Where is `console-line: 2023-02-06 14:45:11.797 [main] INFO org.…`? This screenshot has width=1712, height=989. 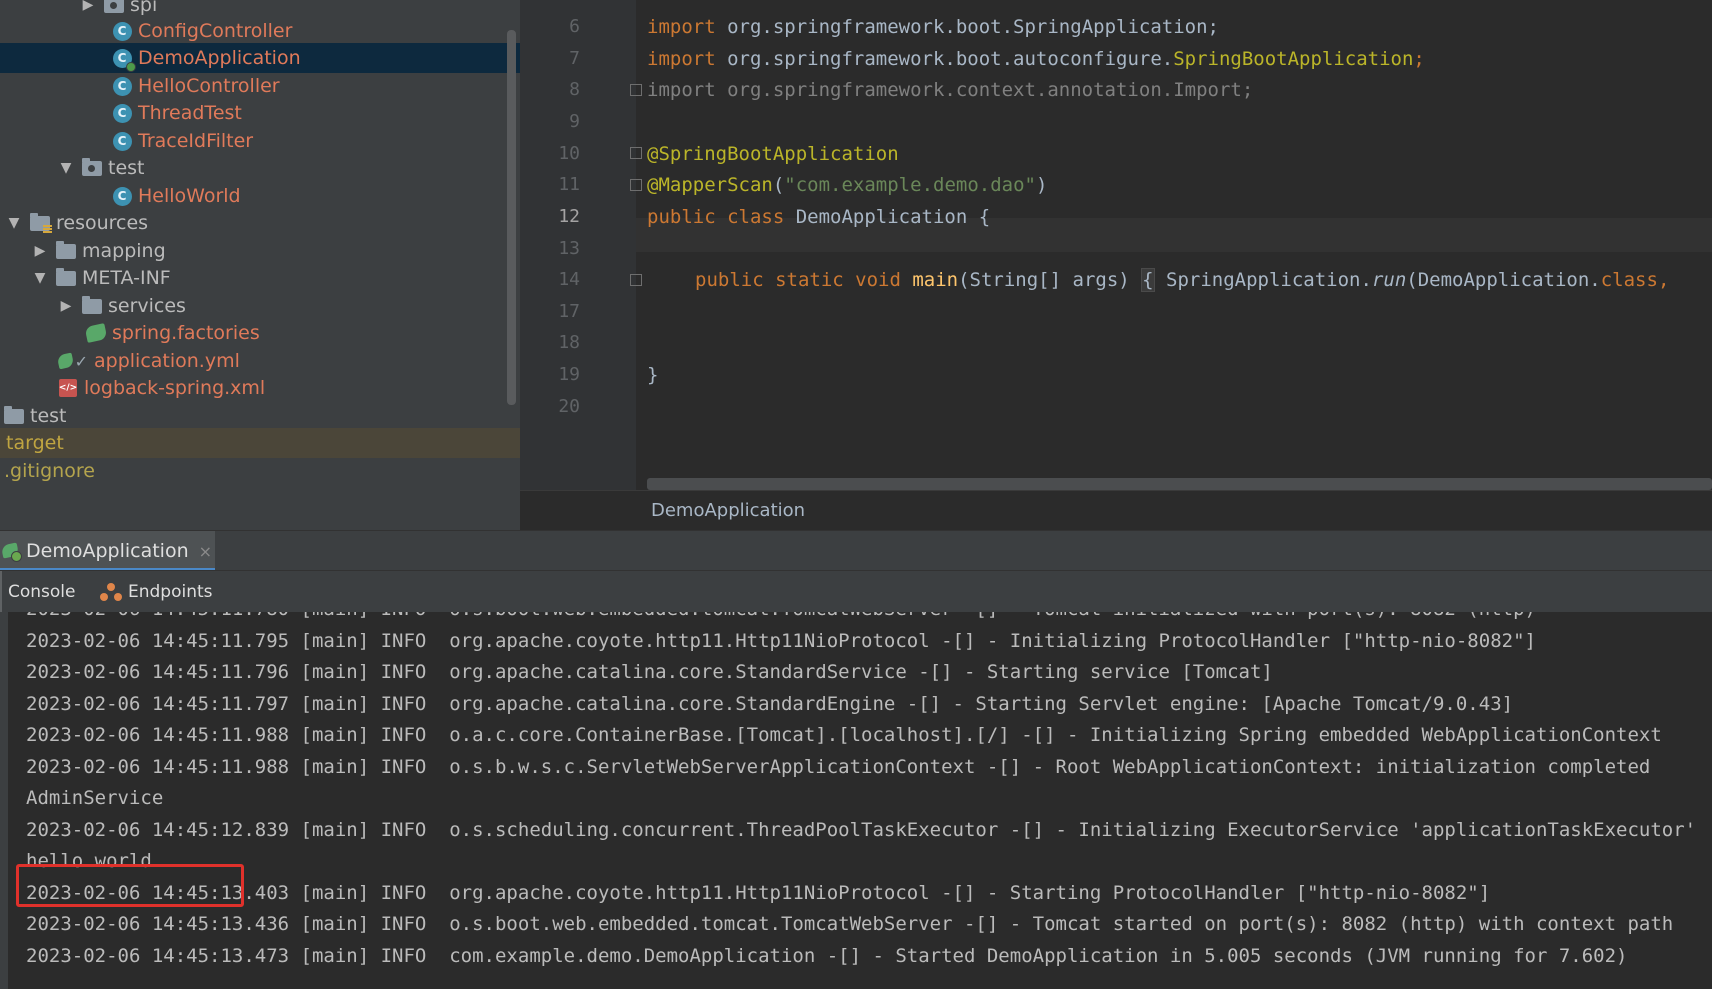
console-line: 2023-02-06 14:45:11.797 [main] INFO org.… is located at coordinates (770, 704).